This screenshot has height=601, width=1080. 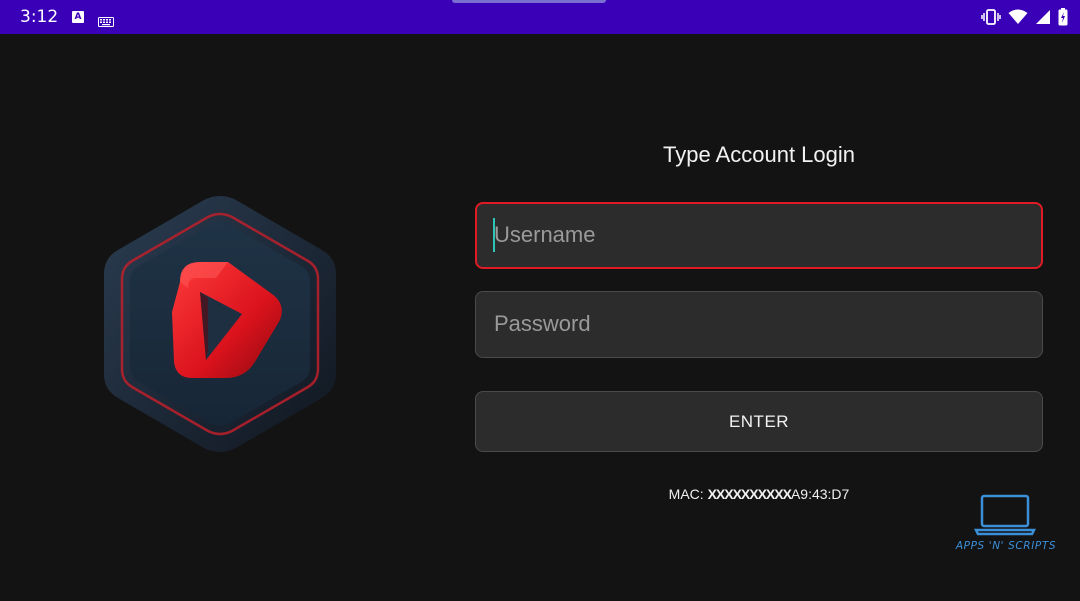 I want to click on enter-button: ENTER, so click(x=759, y=421).